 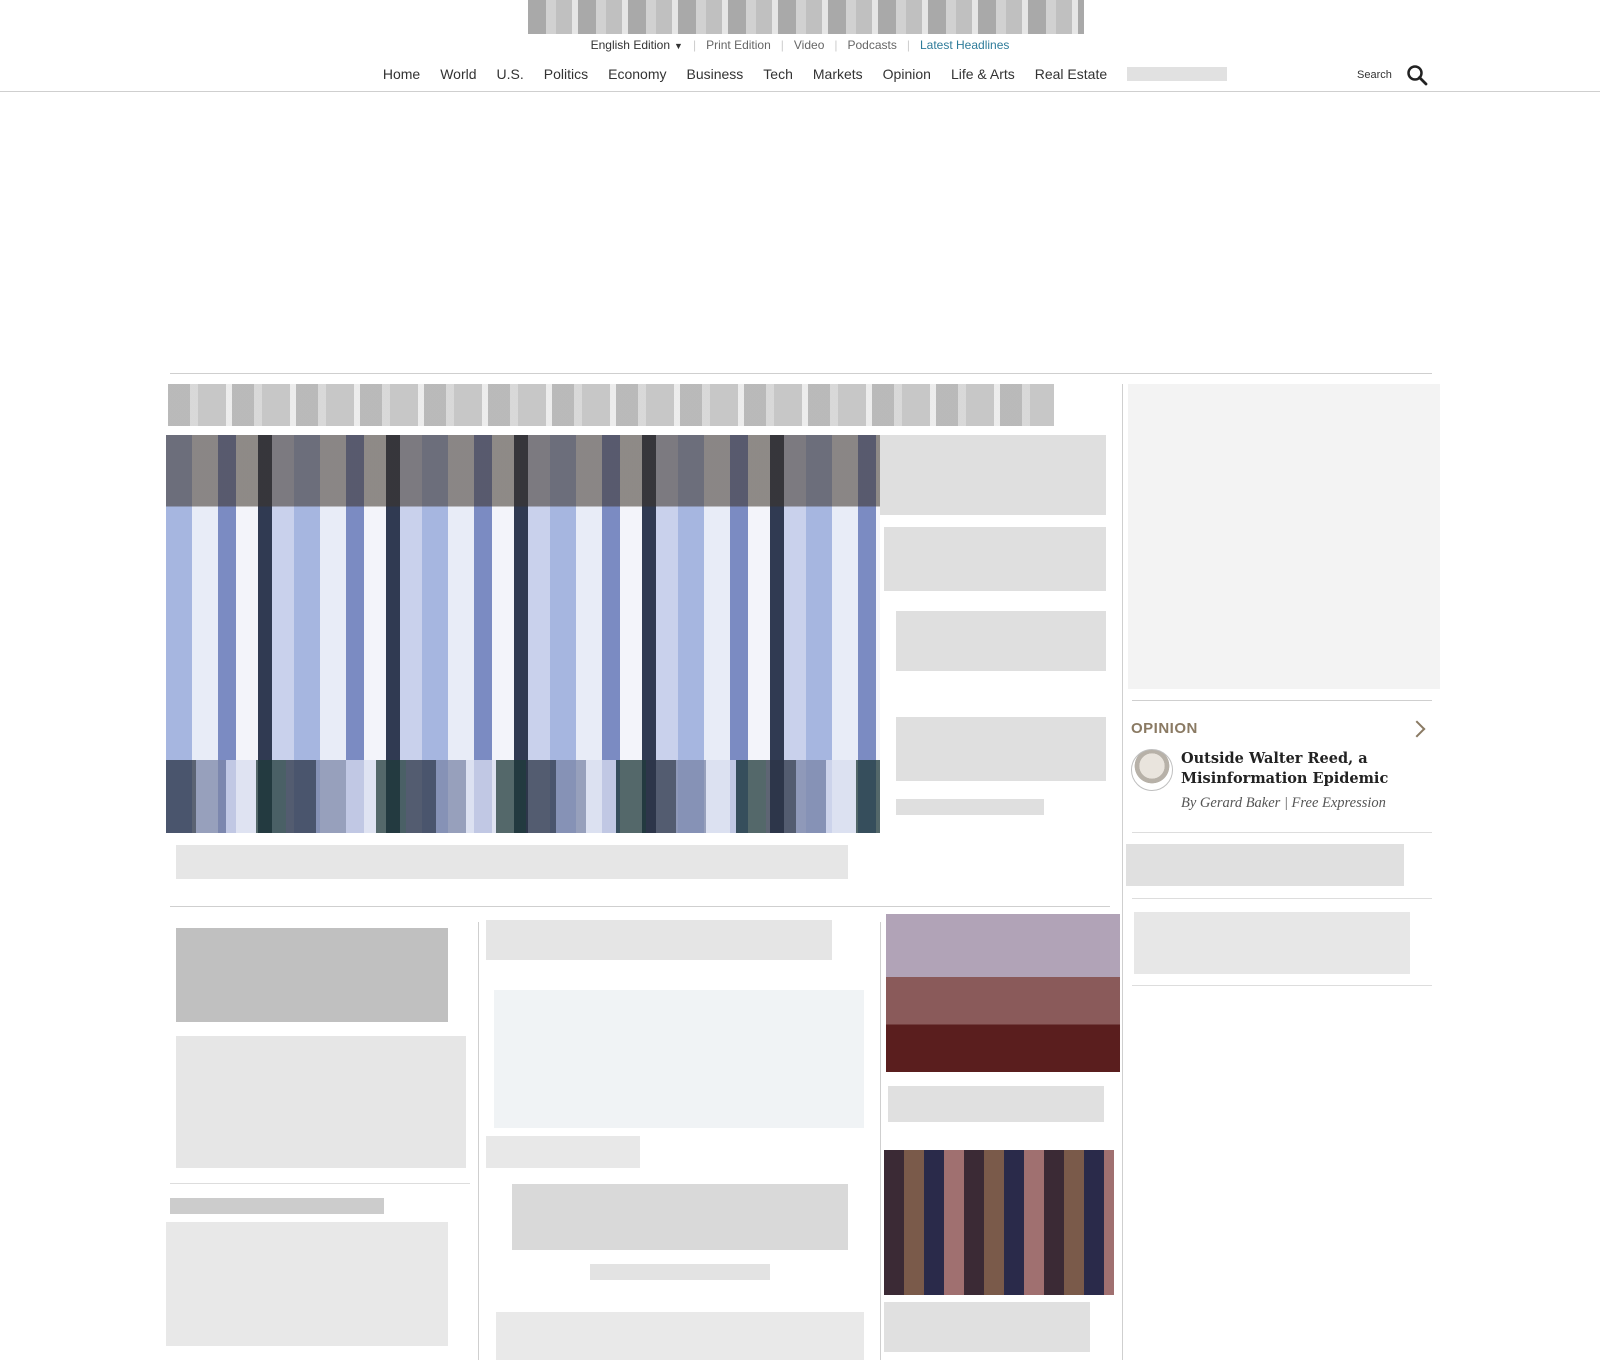 I want to click on chart-caption, so click(x=563, y=1152).